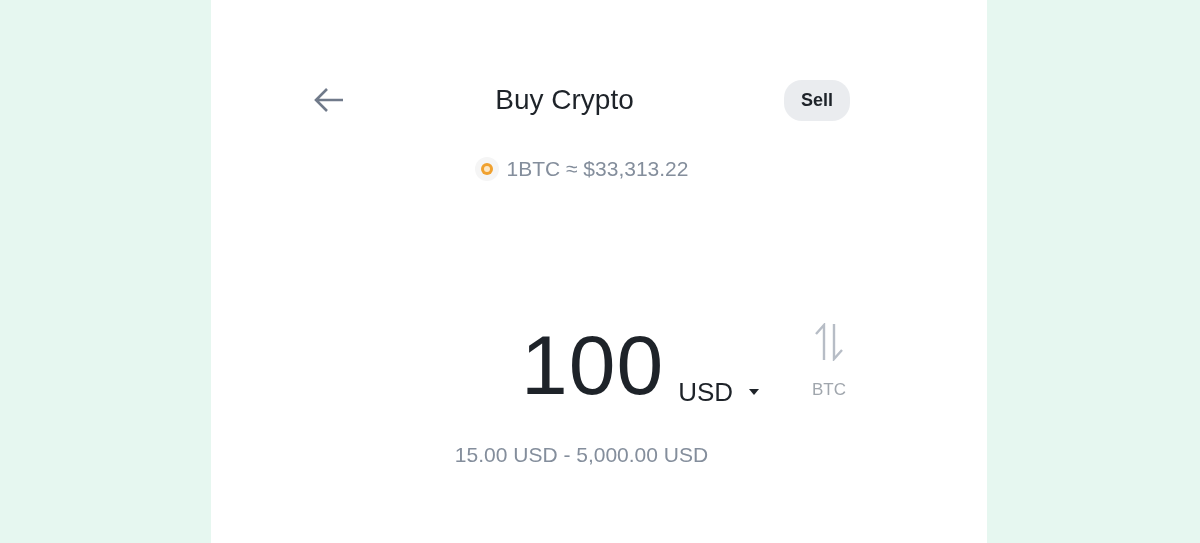  I want to click on page-title: Buy Crypto, so click(564, 100).